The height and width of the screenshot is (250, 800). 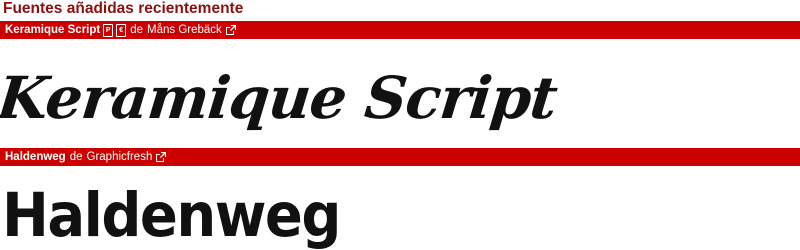 What do you see at coordinates (52, 30) in the screenshot?
I see `font-name-link: Keramique Script` at bounding box center [52, 30].